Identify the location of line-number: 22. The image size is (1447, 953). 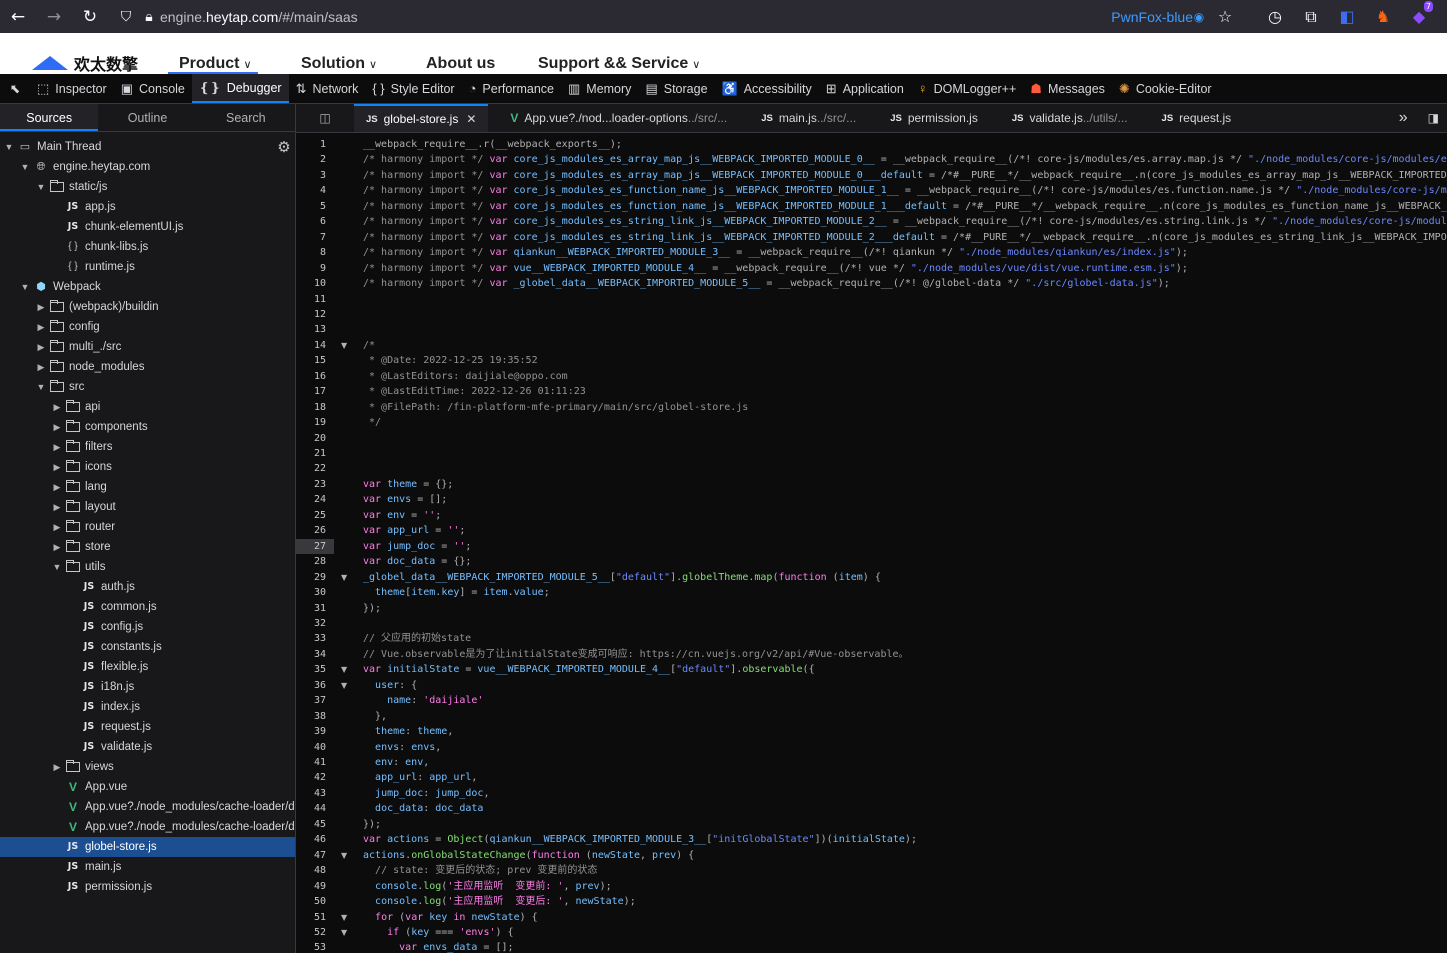
(311, 468).